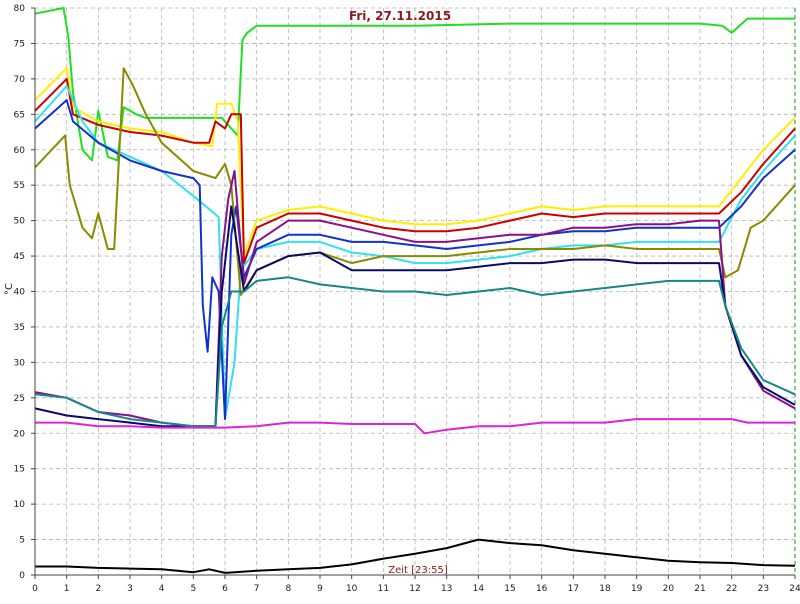  I want to click on y-tick-label: 65, so click(19, 115).